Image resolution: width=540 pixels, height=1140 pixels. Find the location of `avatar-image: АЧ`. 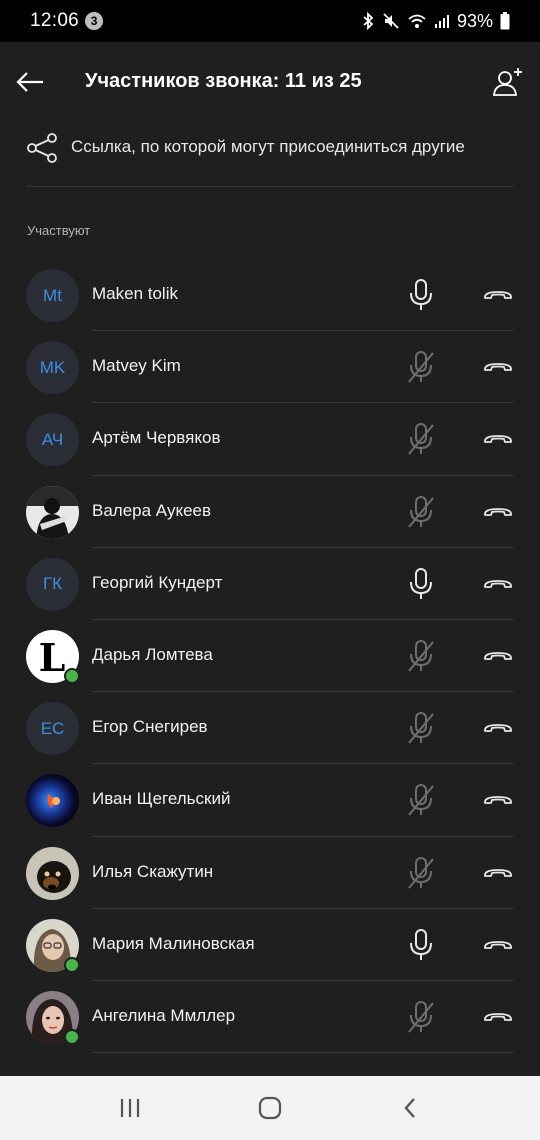

avatar-image: АЧ is located at coordinates (52, 439).